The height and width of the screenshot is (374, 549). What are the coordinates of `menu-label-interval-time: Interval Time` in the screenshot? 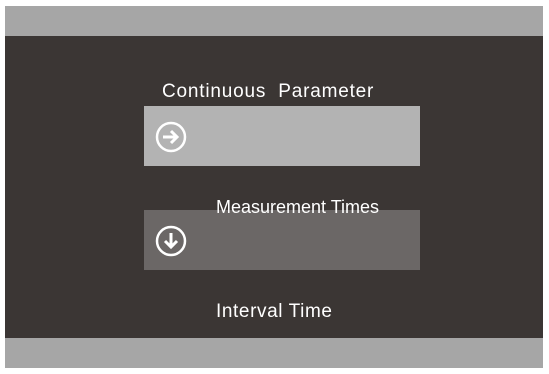 It's located at (274, 311).